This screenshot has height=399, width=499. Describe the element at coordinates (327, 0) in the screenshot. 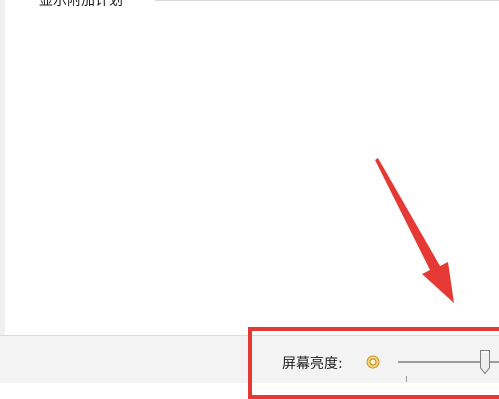

I see `section-divider-line` at that location.